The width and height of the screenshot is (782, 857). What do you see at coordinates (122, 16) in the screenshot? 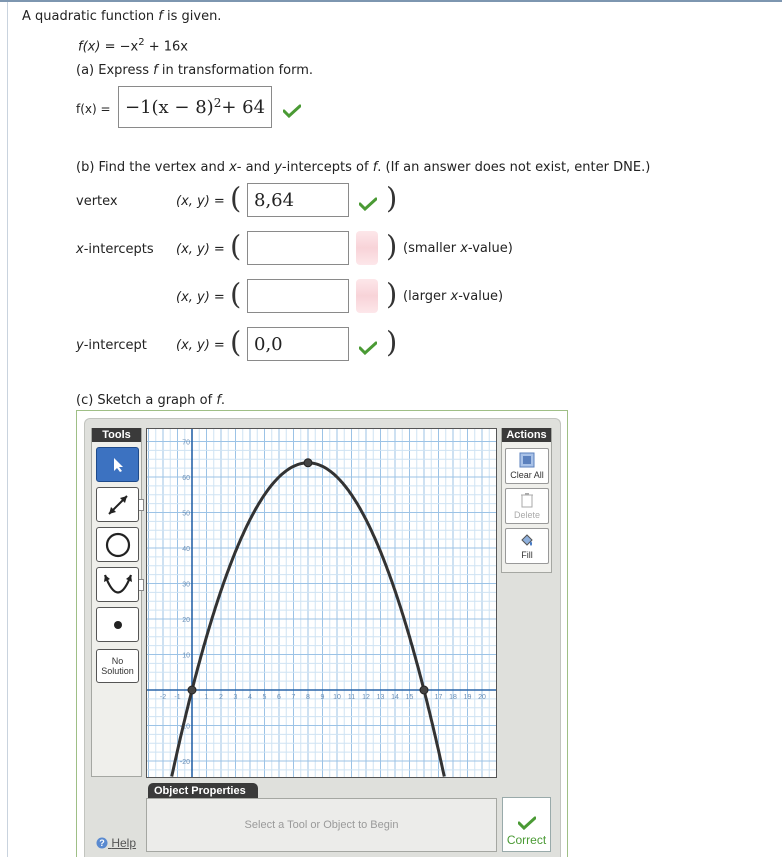
I see `problem-intro: A quadratic function f is given.` at bounding box center [122, 16].